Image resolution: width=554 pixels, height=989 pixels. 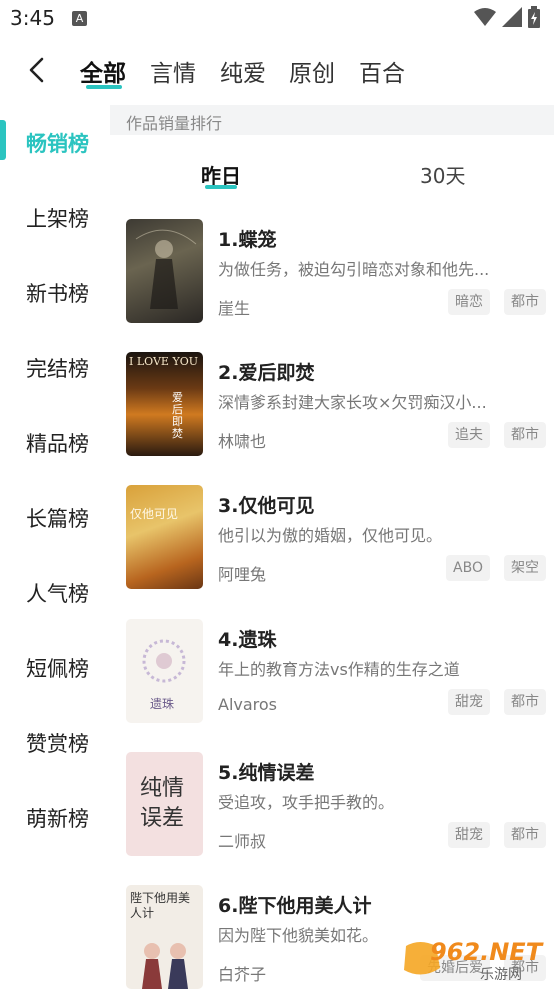 I want to click on sidebar-item-finished: 完结榜, so click(x=55, y=365).